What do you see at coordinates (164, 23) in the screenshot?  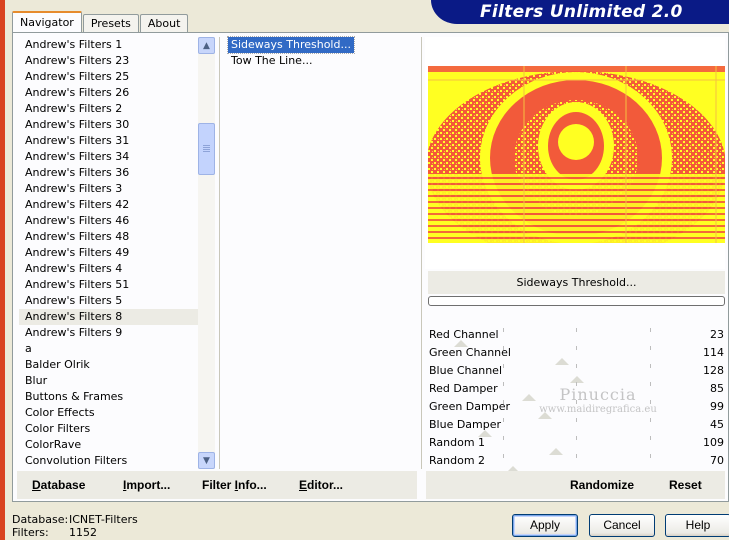 I see `tab-about: About` at bounding box center [164, 23].